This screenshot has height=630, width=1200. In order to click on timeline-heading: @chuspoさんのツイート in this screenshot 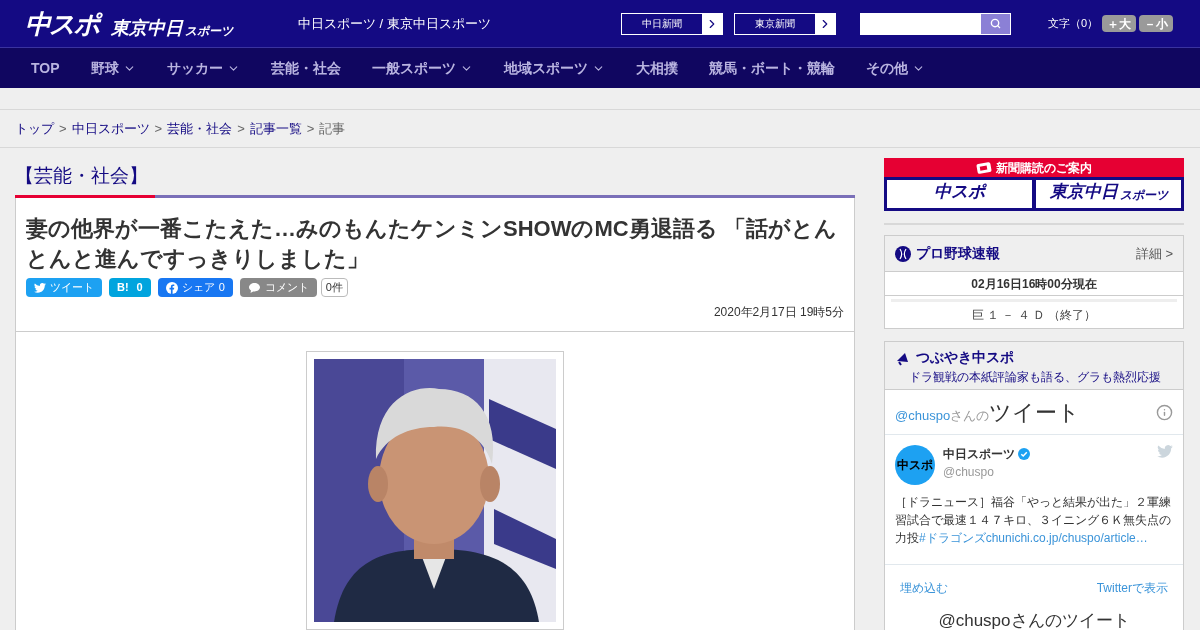, I will do `click(988, 412)`.